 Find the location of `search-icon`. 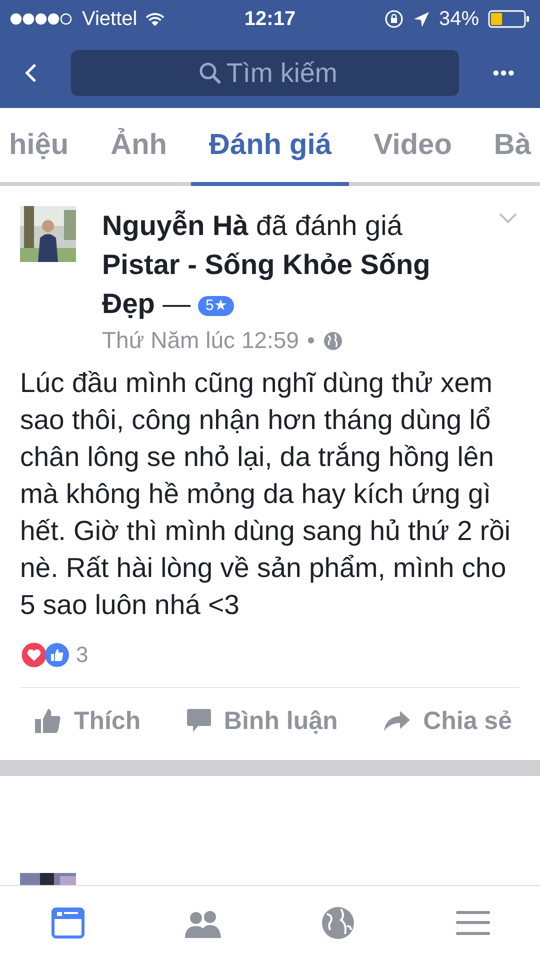

search-icon is located at coordinates (210, 73).